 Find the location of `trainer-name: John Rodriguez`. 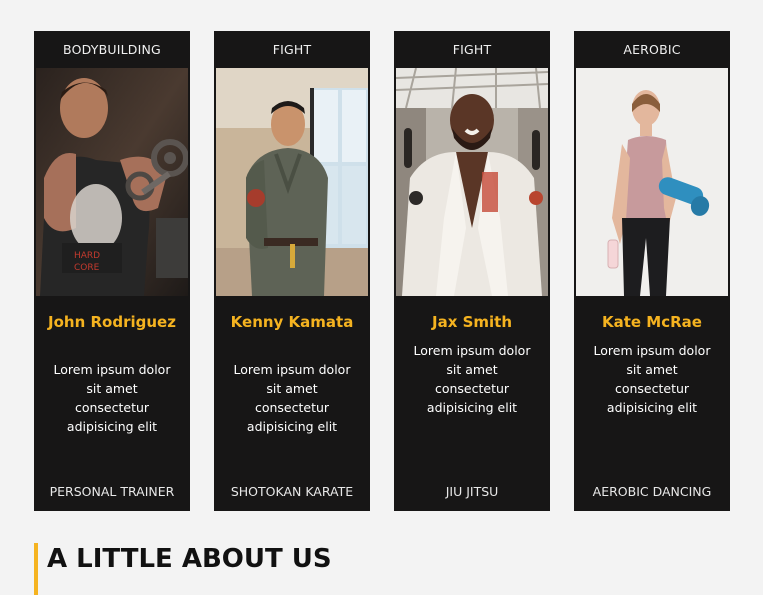

trainer-name: John Rodriguez is located at coordinates (112, 322).